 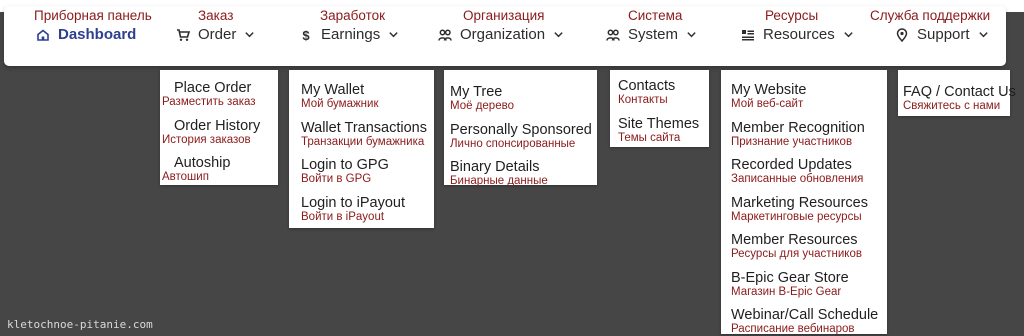 I want to click on menu-item-resources: Member Resources Ресурсы для участников, so click(x=791, y=246).